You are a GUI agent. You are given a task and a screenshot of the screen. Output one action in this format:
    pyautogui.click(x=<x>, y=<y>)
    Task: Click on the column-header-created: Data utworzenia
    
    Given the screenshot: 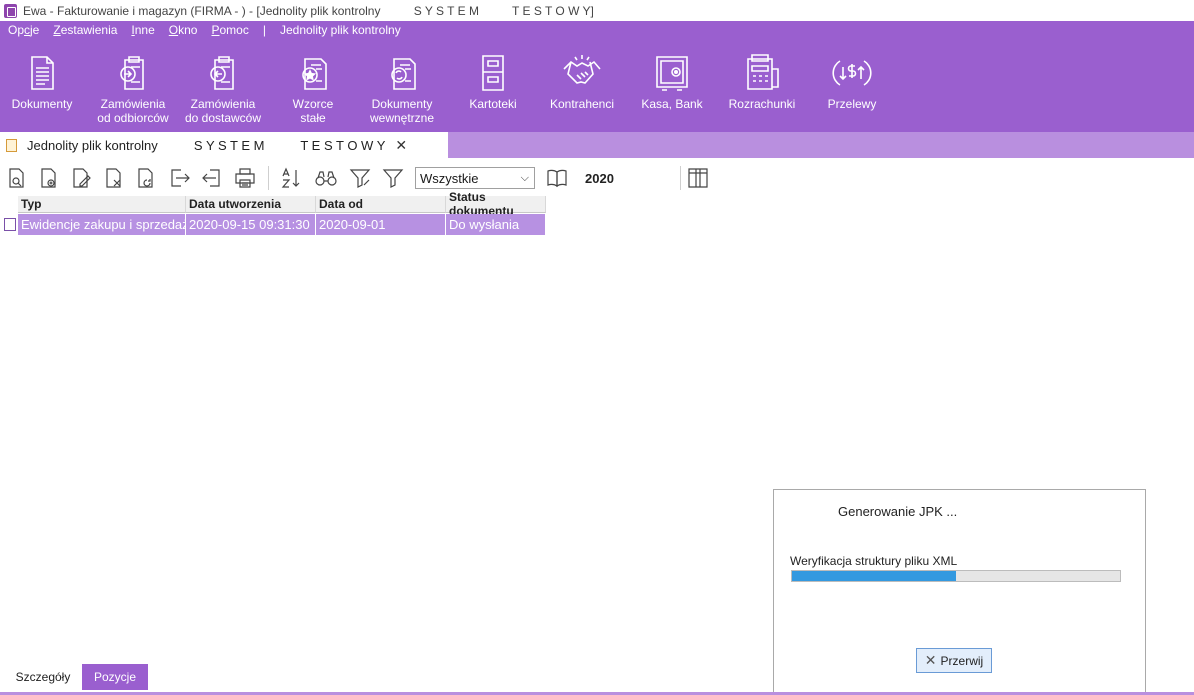 What is the action you would take?
    pyautogui.click(x=251, y=204)
    